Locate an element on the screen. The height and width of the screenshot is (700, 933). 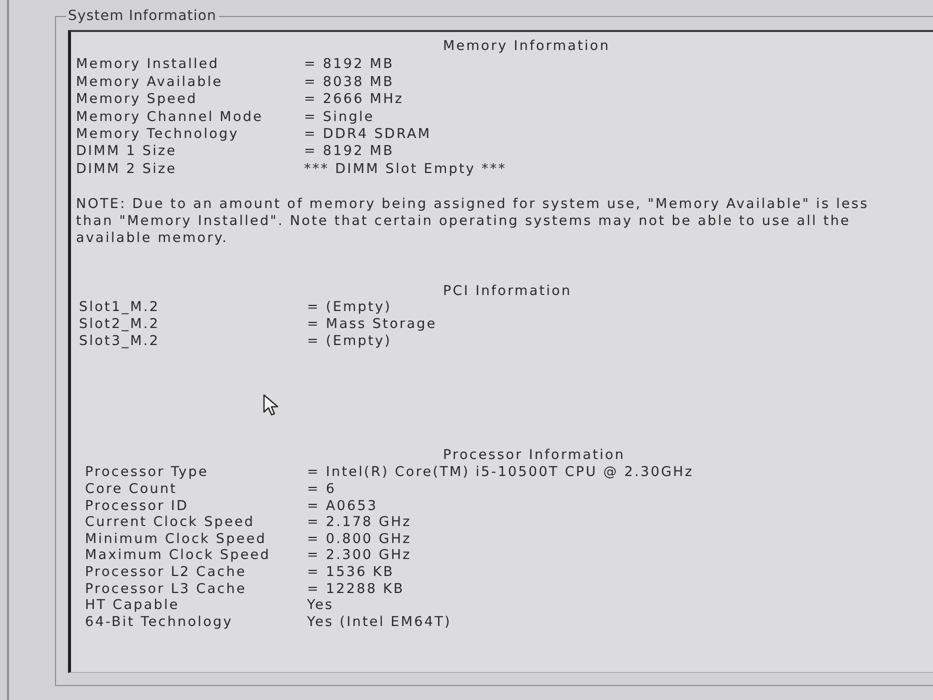
field-label: Memory Channel Mode is located at coordinates (170, 117).